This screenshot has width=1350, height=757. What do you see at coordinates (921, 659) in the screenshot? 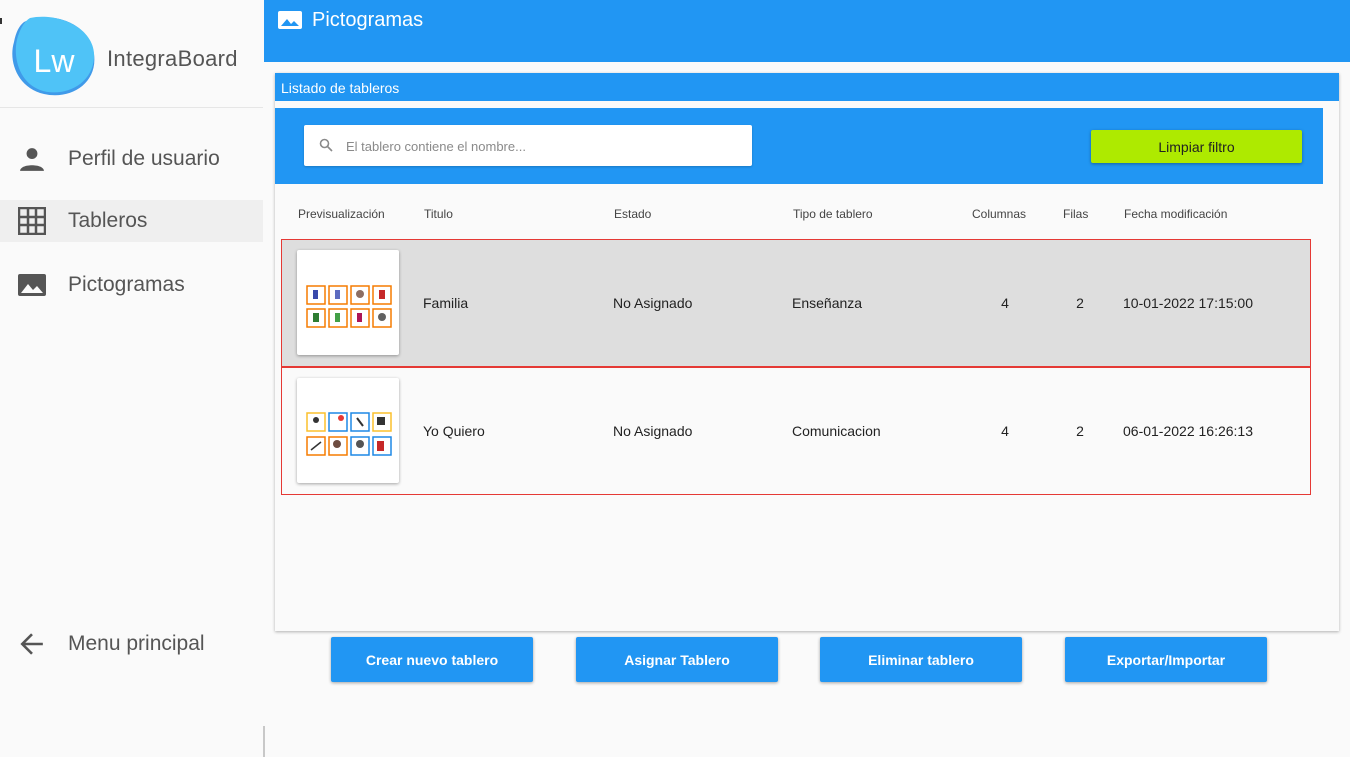
I see `delete-board-button: Eliminar tablero` at bounding box center [921, 659].